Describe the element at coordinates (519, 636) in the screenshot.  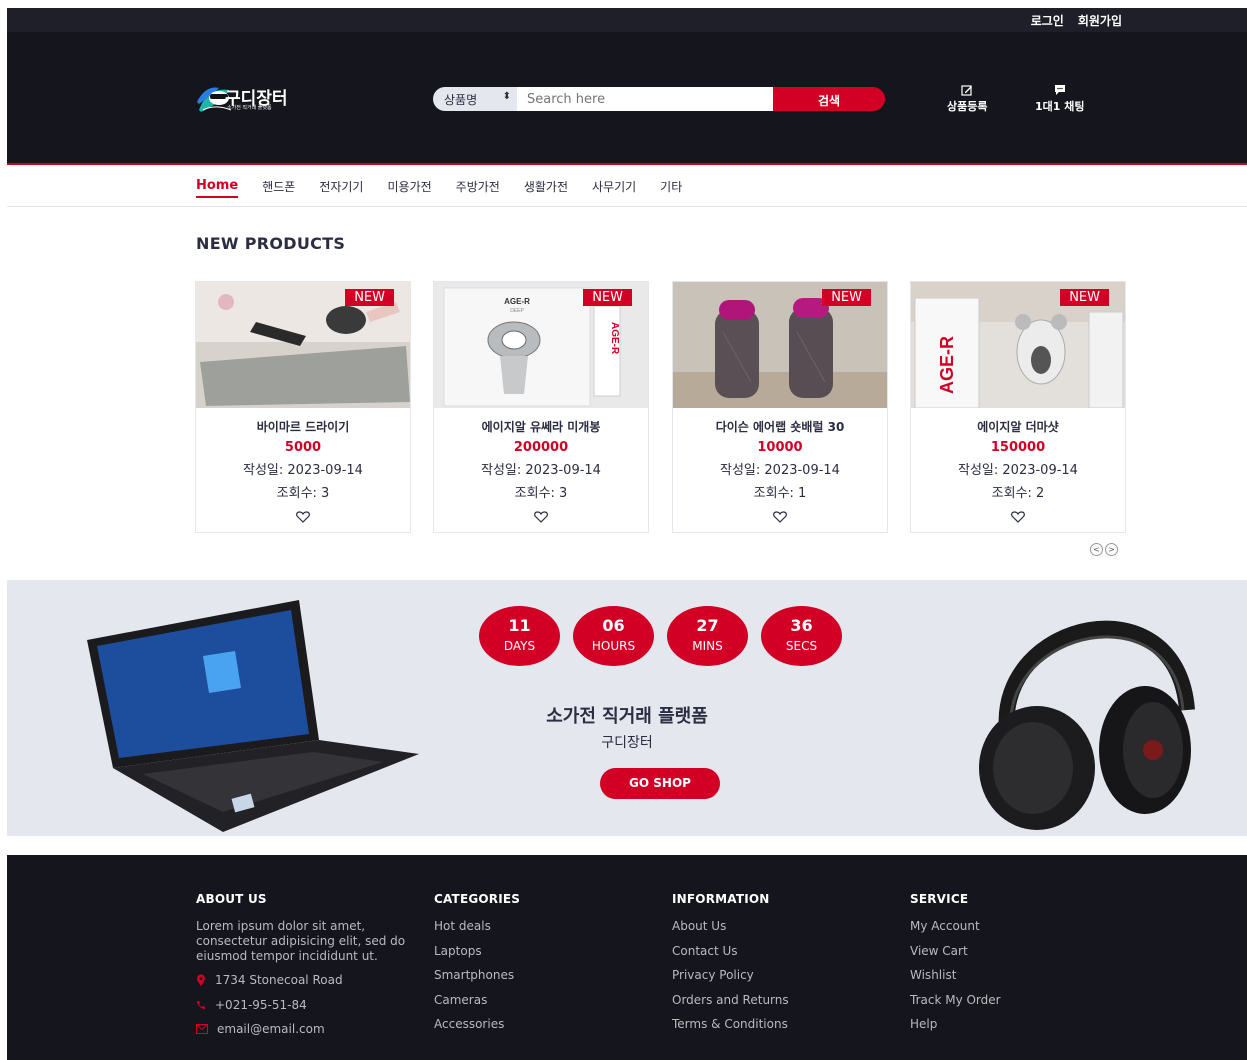
I see `countdown-days: 11 DAYS` at that location.